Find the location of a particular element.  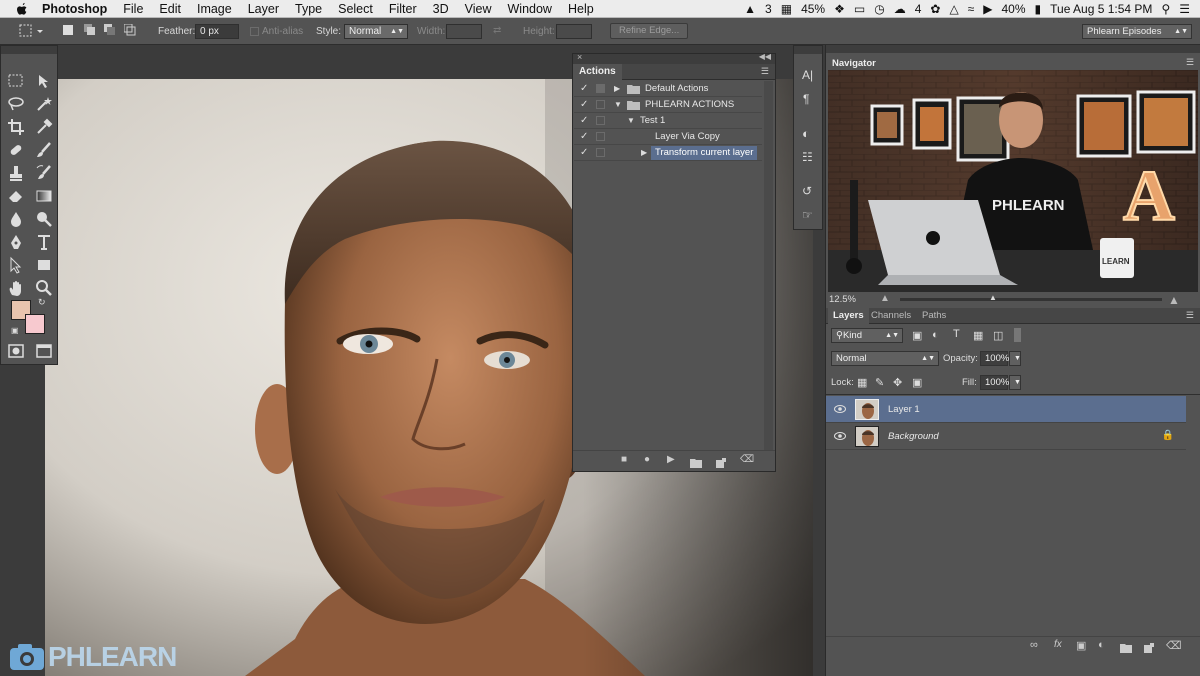

menu-image: Image is located at coordinates (214, 9).